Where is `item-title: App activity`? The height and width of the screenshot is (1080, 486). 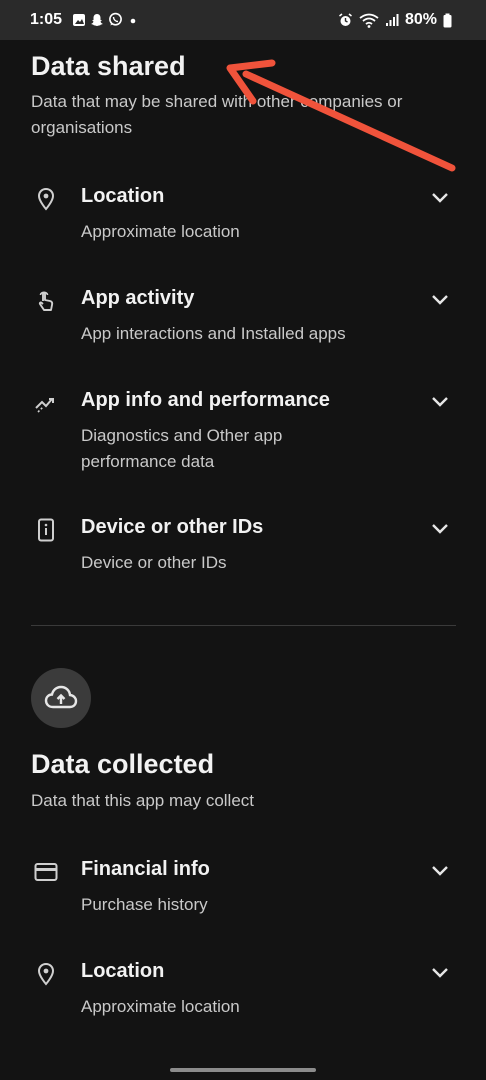 item-title: App activity is located at coordinates (138, 298).